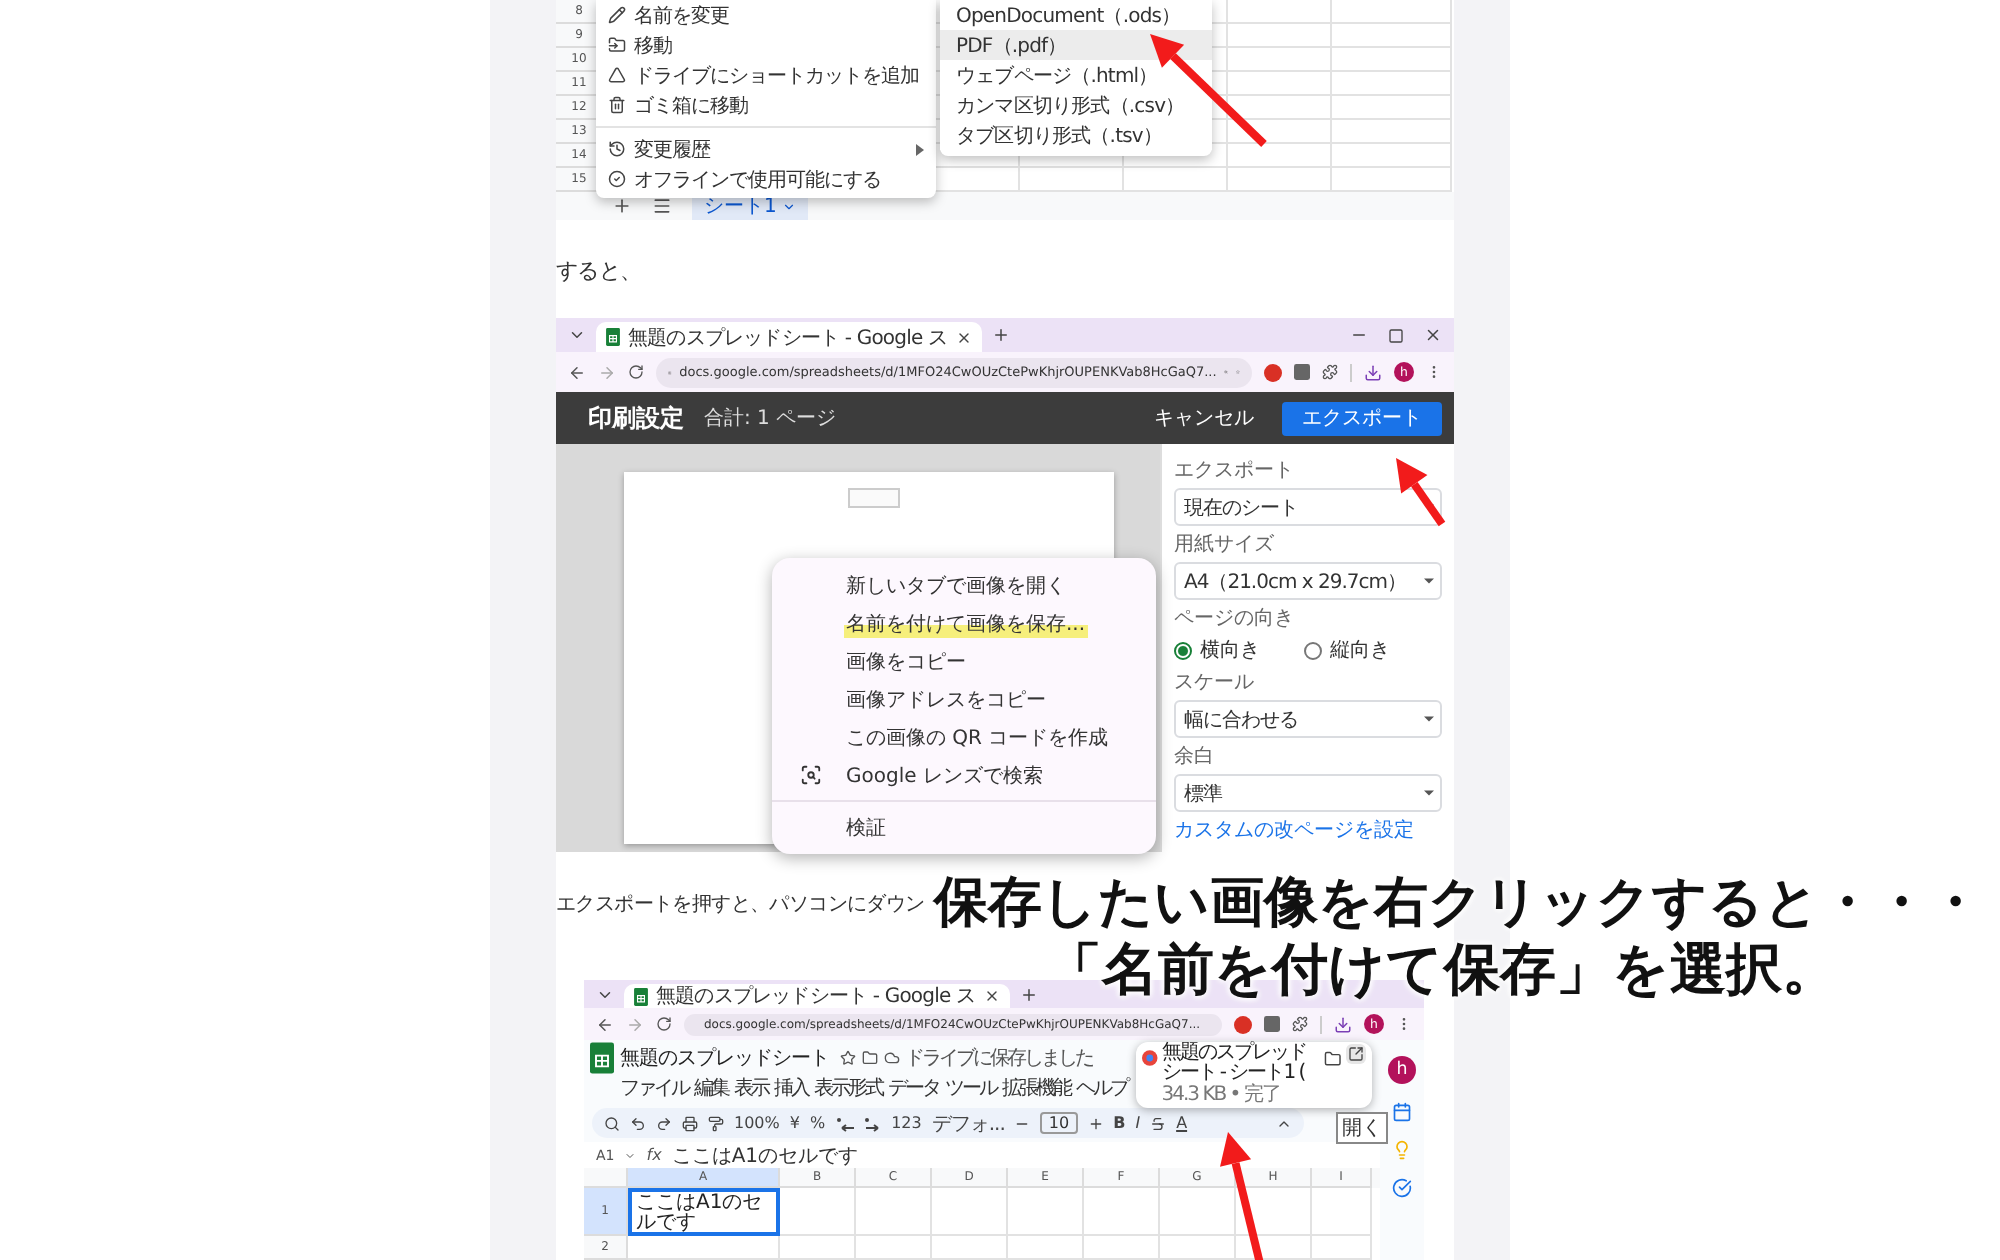  I want to click on menu-item: ウェブページ（.html）, so click(1076, 75).